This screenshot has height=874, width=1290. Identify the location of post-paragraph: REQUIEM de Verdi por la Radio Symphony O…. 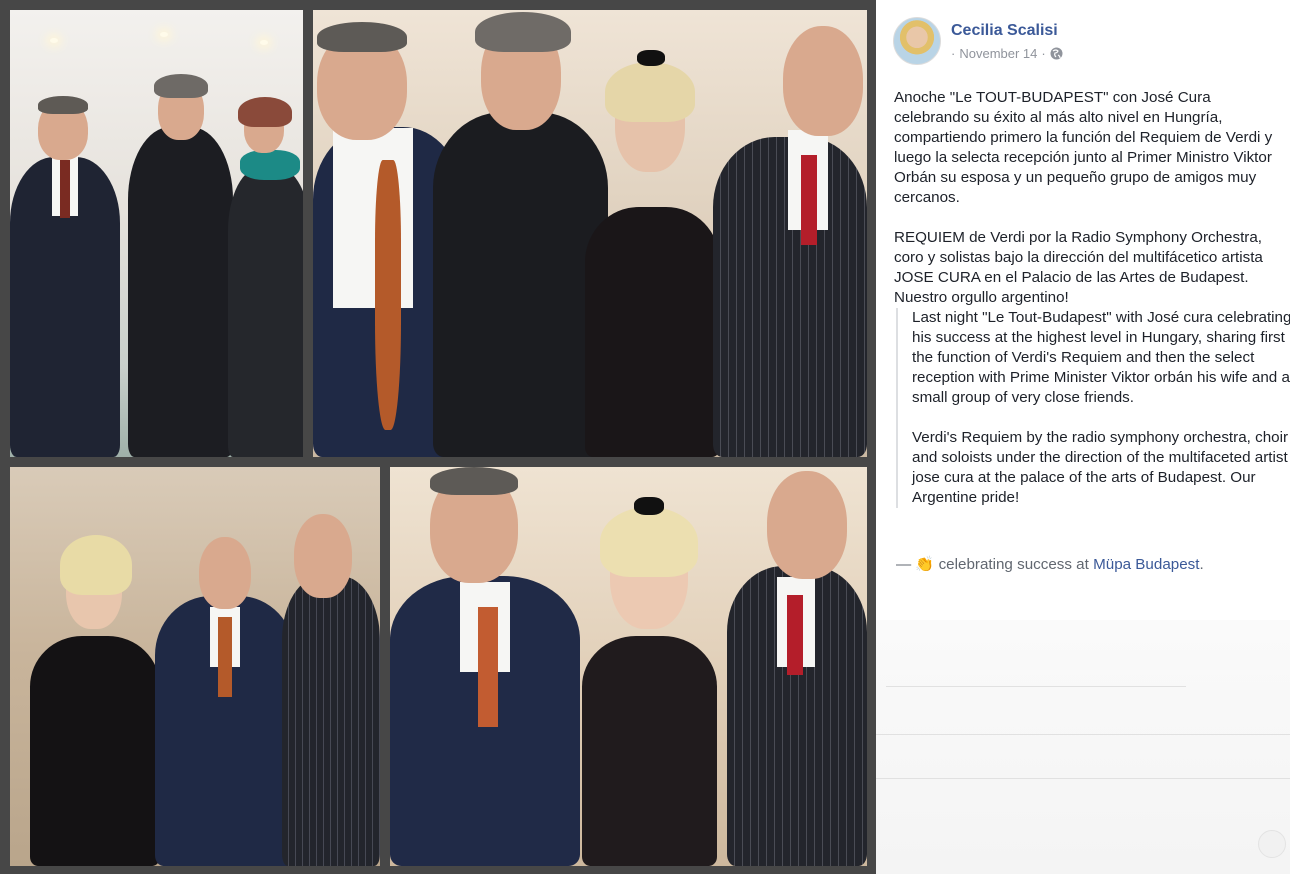
(1078, 267).